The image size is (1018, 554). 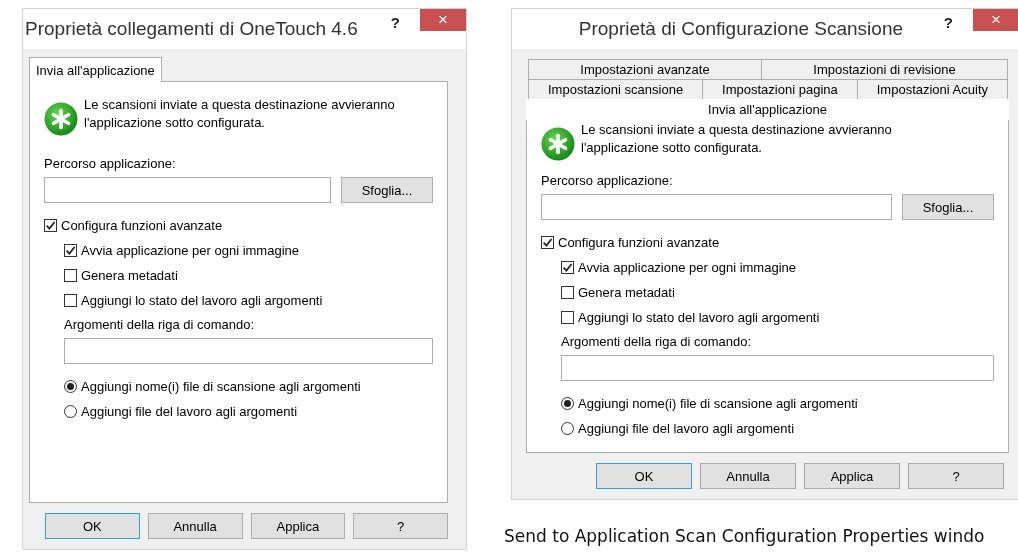 I want to click on caption-text: Send to Application Scan Configuration Properties windo, so click(x=745, y=536).